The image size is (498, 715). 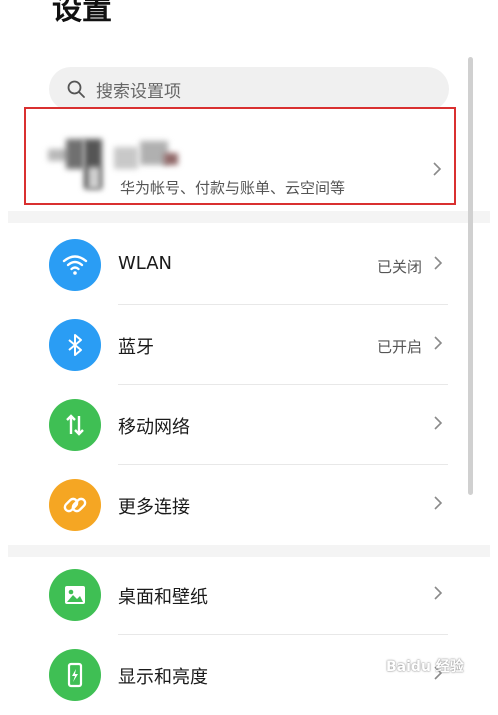 I want to click on search-placeholder: 搜索设置项, so click(x=138, y=91).